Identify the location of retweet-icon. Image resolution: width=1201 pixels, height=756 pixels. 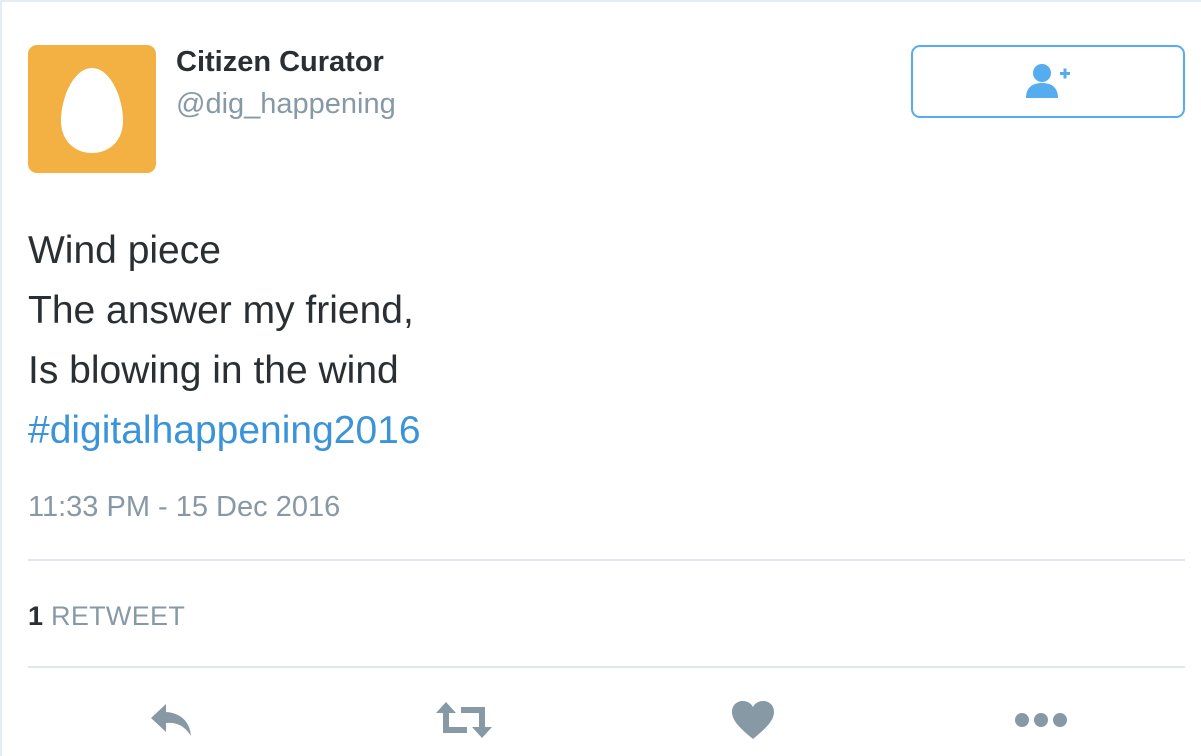
(464, 720).